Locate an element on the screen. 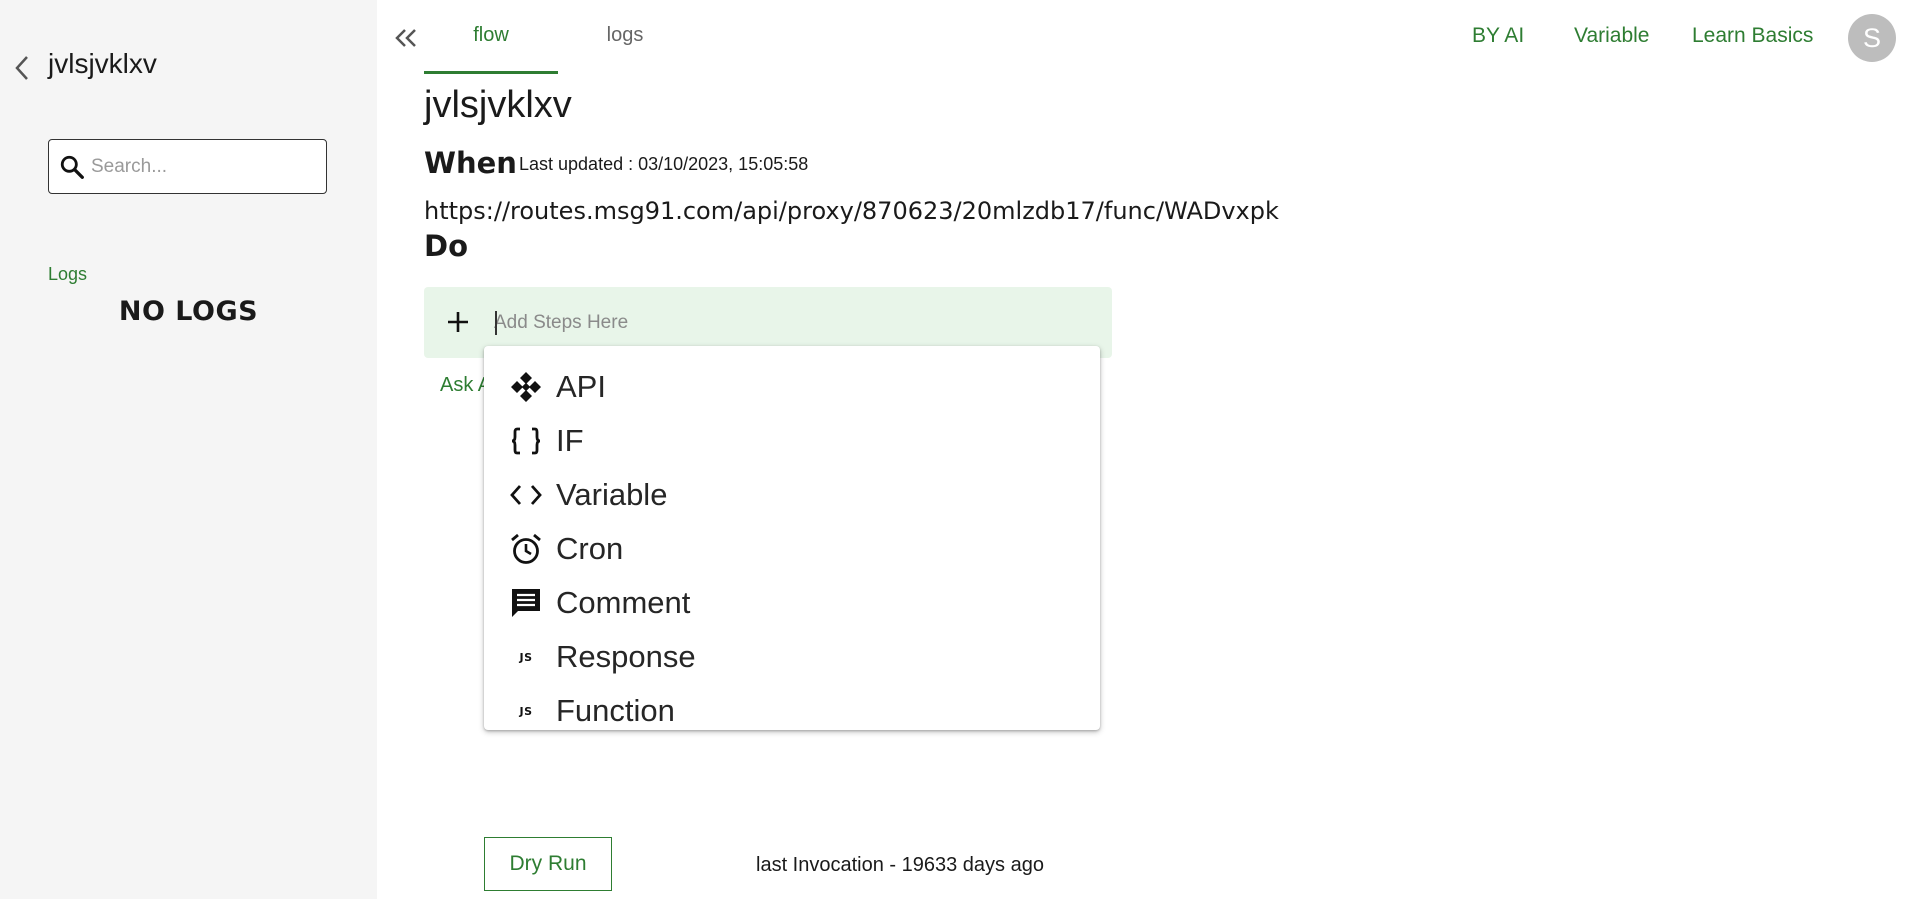  api-icon is located at coordinates (526, 387).